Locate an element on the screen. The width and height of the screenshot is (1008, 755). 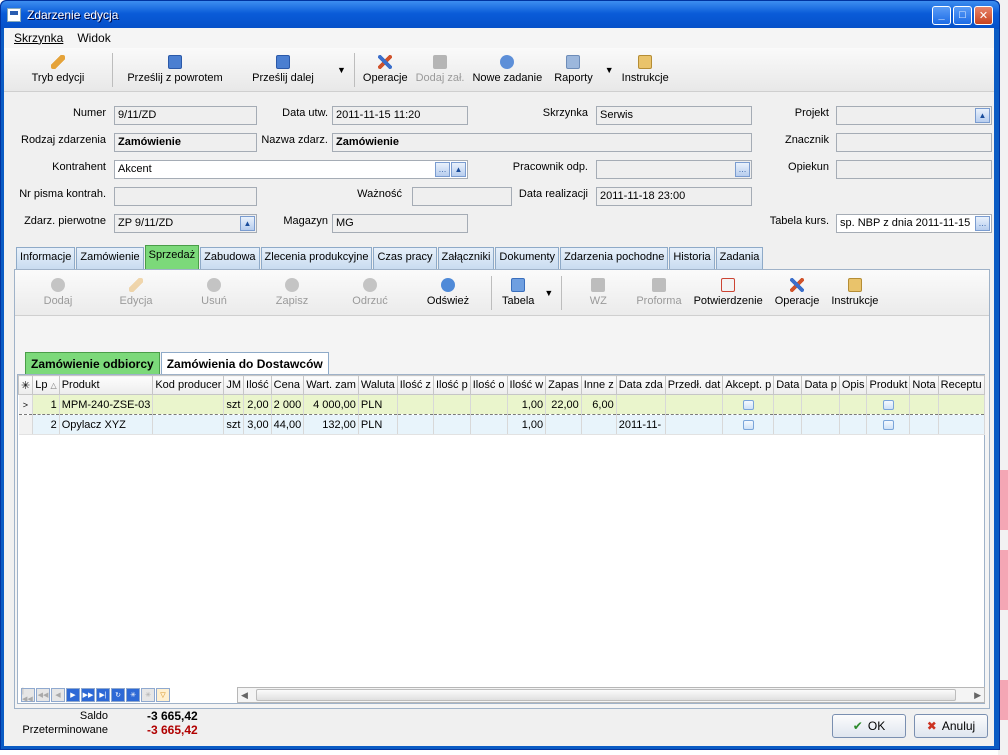
title-bar: Zdarzenie edycja _ □ ✕ is located at coordinates (500, 15).